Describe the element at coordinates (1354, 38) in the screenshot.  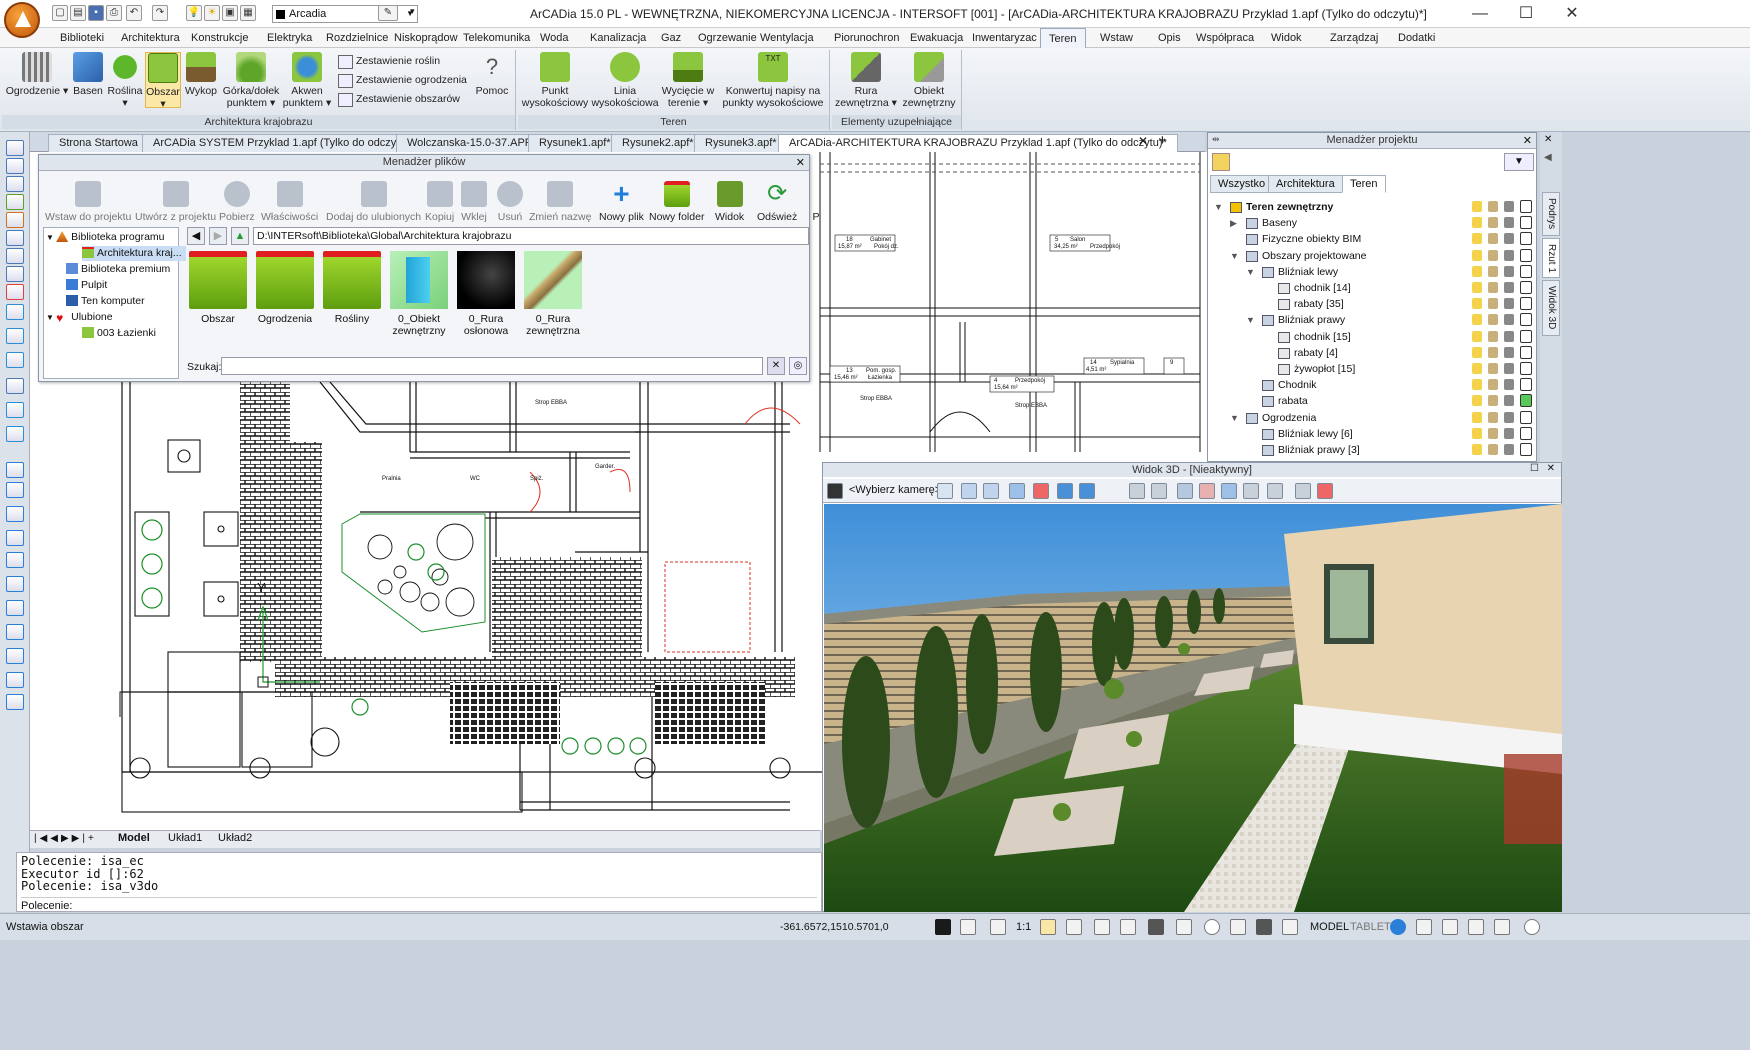
I see `menu-tab: Zarządzaj` at that location.